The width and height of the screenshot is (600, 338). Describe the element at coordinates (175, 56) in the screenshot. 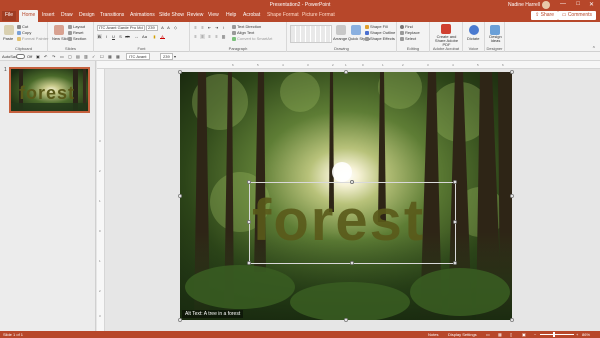

I see `qat-more-icon: ▾` at that location.